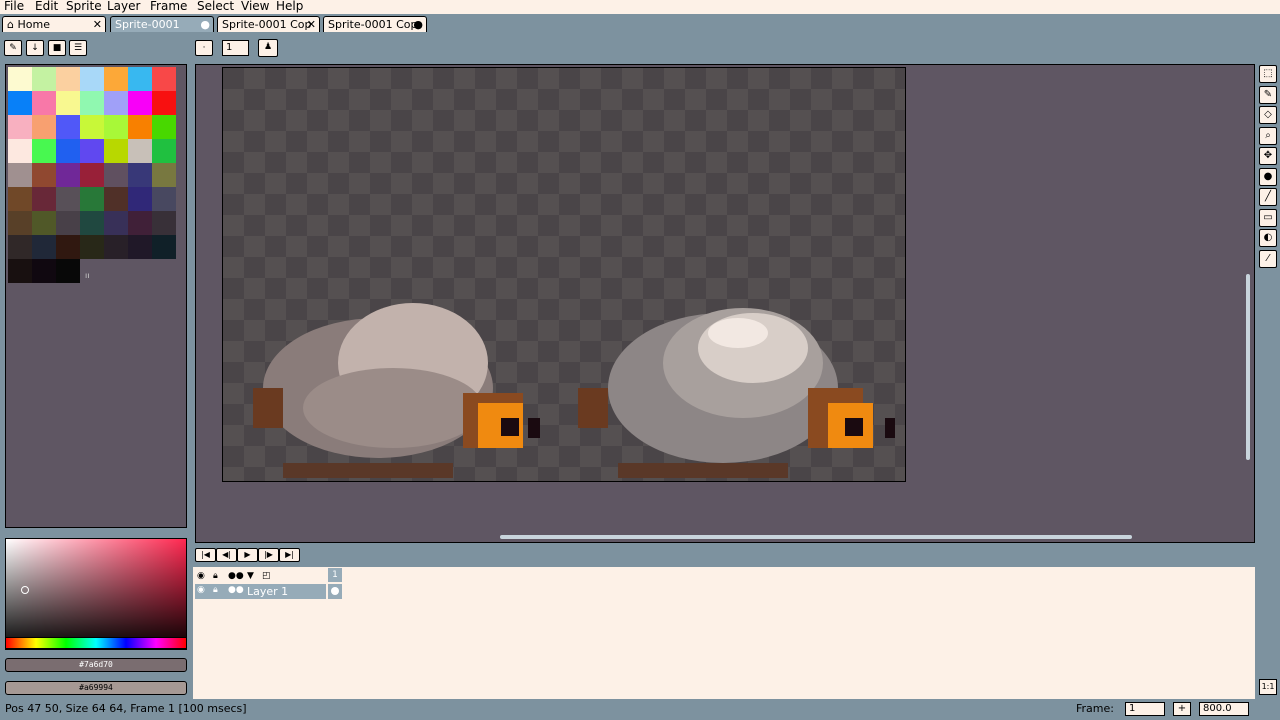  Describe the element at coordinates (35, 48) in the screenshot. I see `palette-down-button: ↓` at that location.